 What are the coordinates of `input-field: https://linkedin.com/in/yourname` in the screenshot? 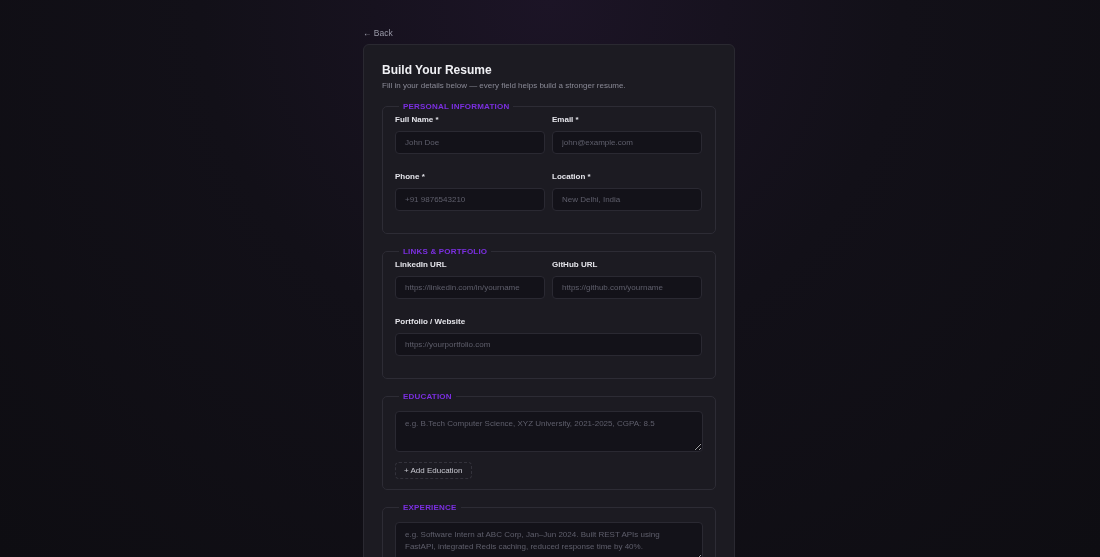 It's located at (470, 287).